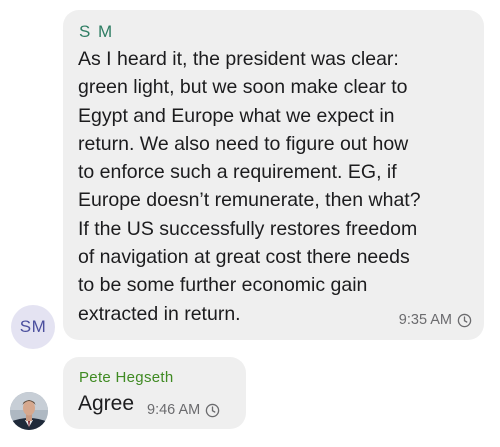  I want to click on avatar, so click(29, 411).